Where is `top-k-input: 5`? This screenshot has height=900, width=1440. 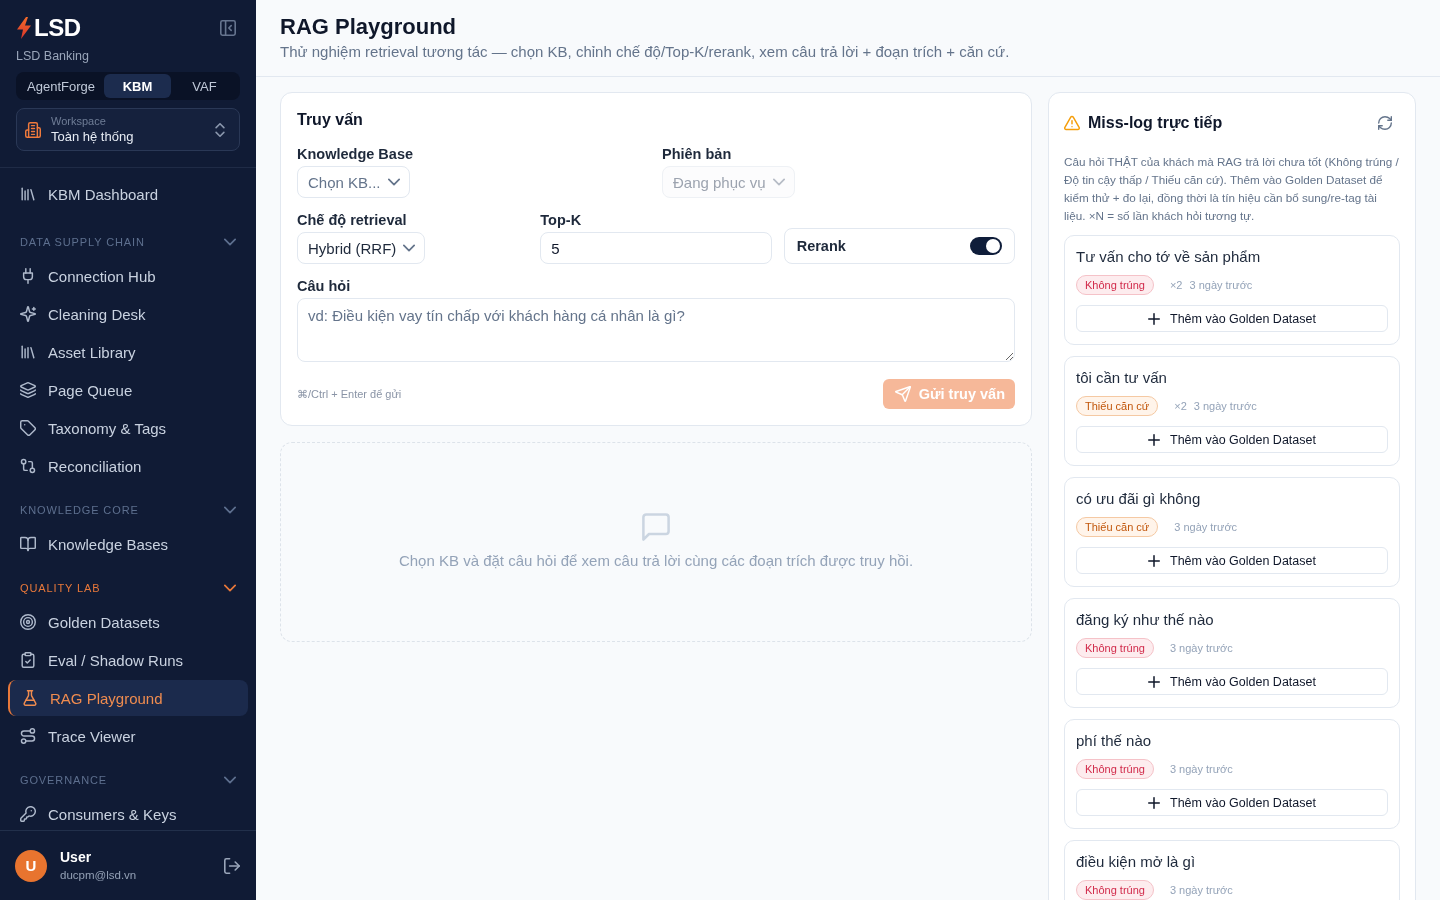 top-k-input: 5 is located at coordinates (656, 248).